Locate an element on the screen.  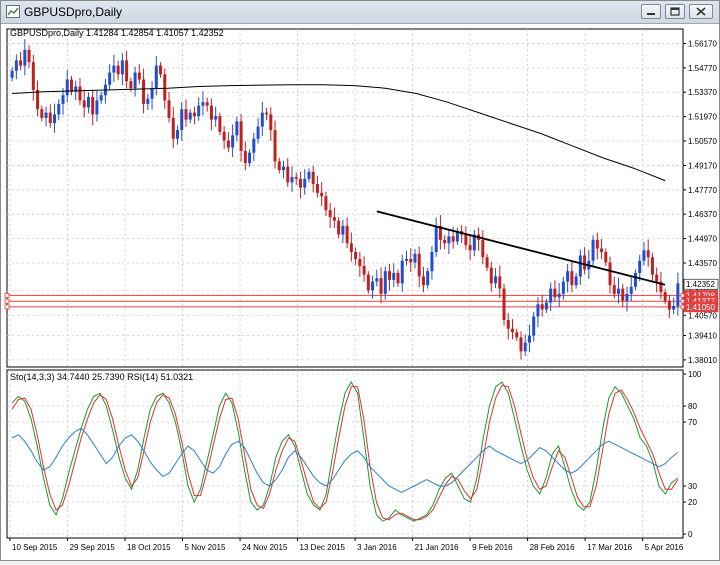
price-label: 1.41050 is located at coordinates (700, 307).